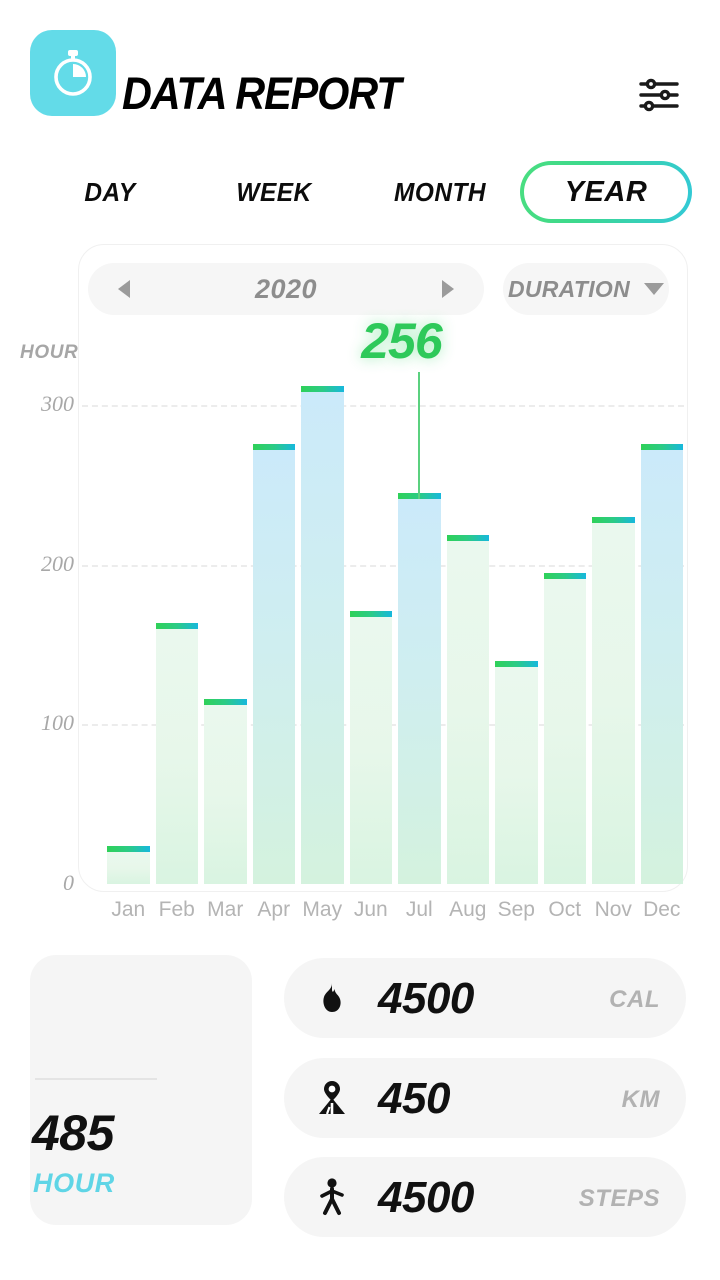 The height and width of the screenshot is (1280, 720). What do you see at coordinates (110, 192) in the screenshot?
I see `tab-day: DAY` at bounding box center [110, 192].